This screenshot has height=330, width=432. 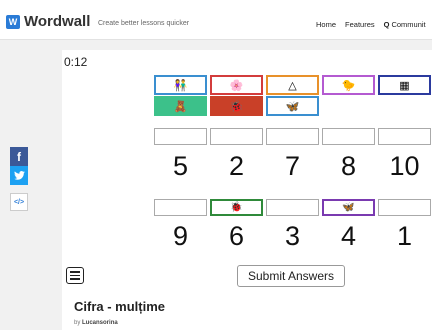 I want to click on facebook-icon: f, so click(x=19, y=156).